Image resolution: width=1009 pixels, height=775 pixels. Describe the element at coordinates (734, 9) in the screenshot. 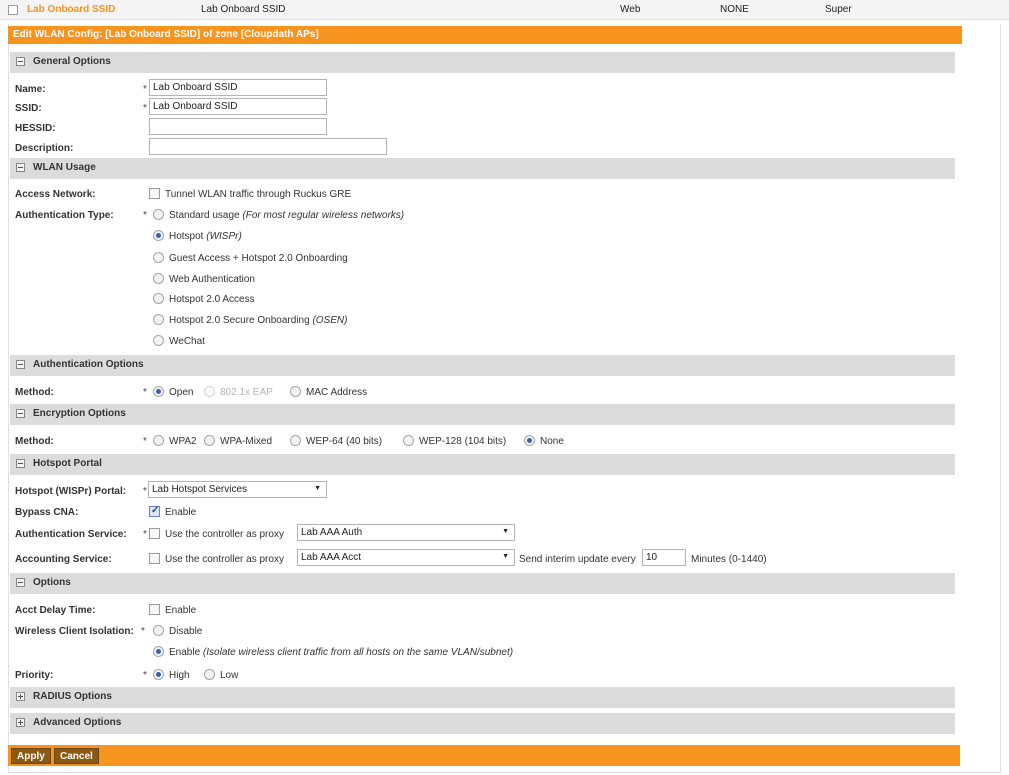

I see `row-encryption: NONE` at that location.